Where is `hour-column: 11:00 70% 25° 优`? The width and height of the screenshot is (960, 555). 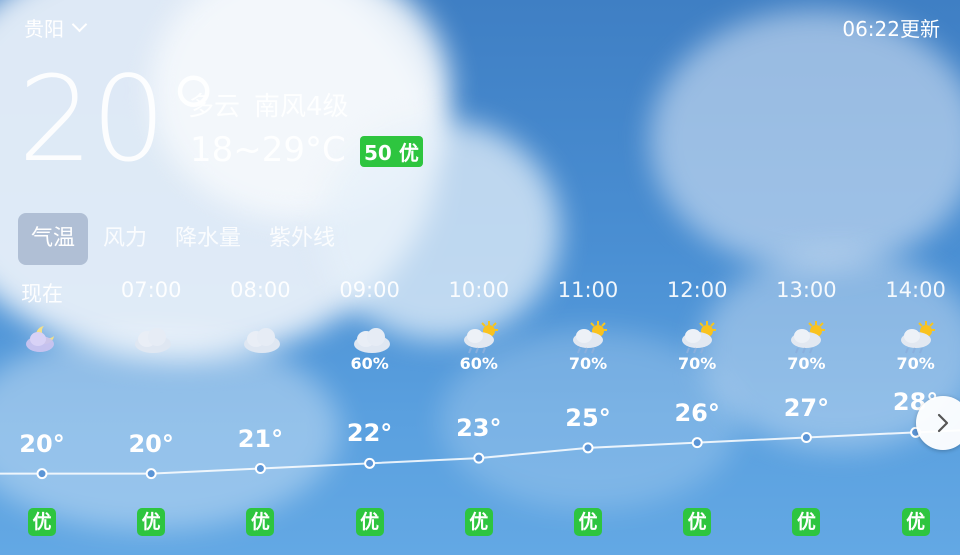 hour-column: 11:00 70% 25° 优 is located at coordinates (588, 407).